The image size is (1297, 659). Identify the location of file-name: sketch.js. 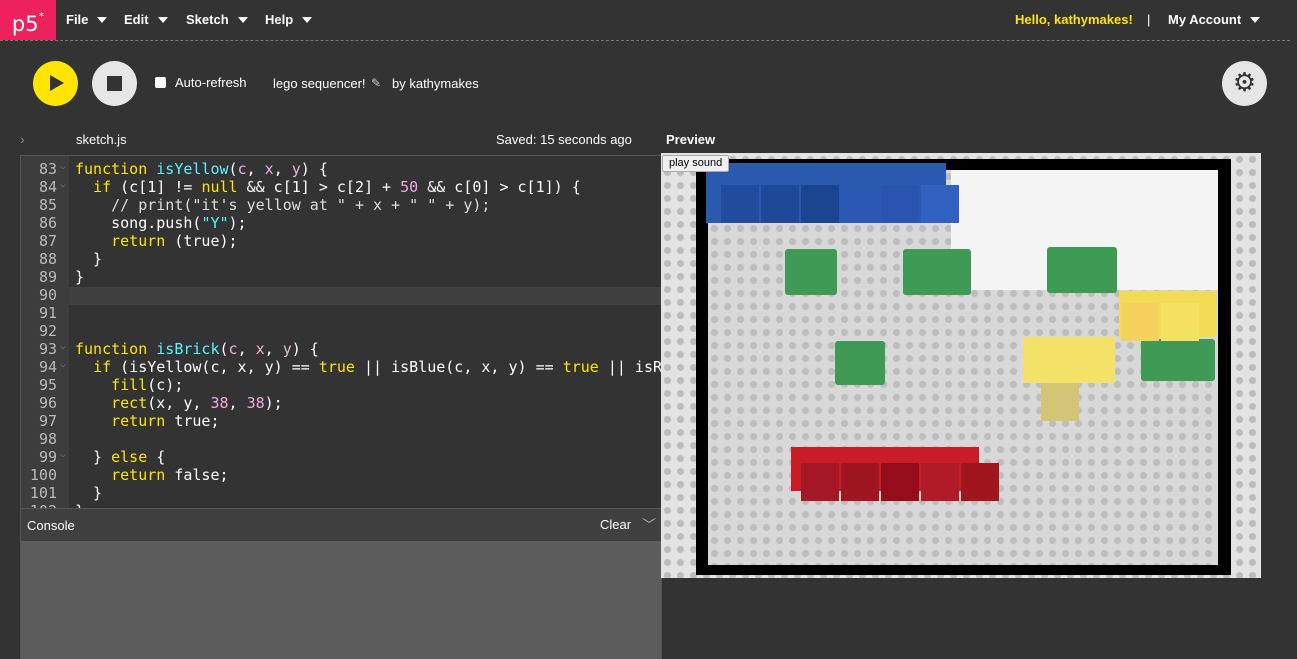
(101, 139).